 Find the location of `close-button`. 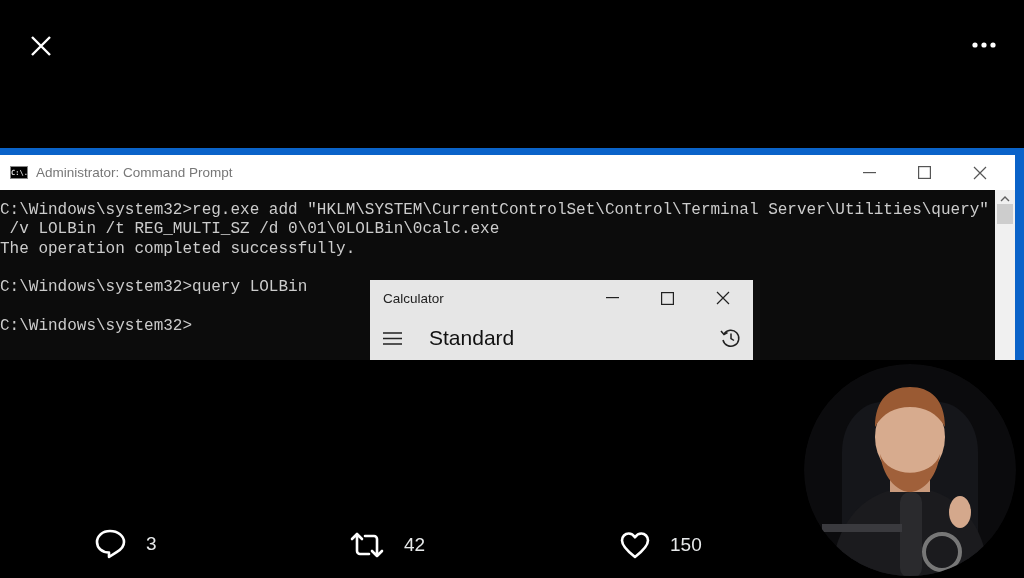

close-button is located at coordinates (41, 46).